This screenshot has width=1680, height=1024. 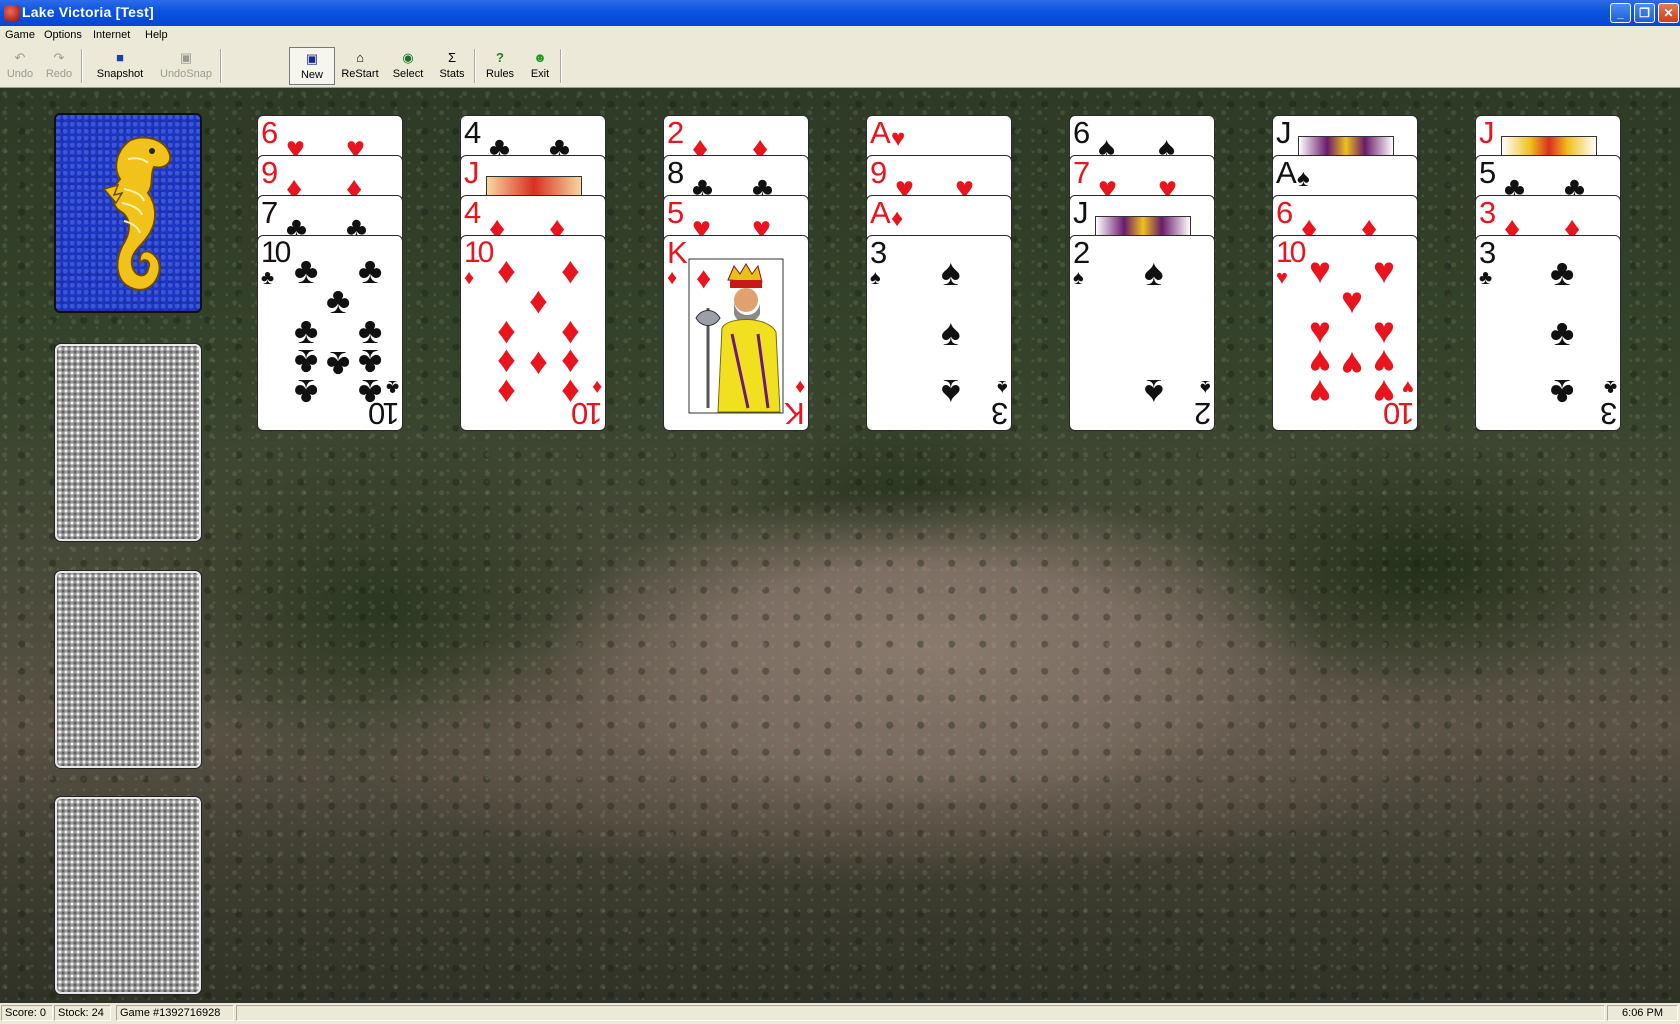 What do you see at coordinates (452, 66) in the screenshot?
I see `stats-button: Σ Stats` at bounding box center [452, 66].